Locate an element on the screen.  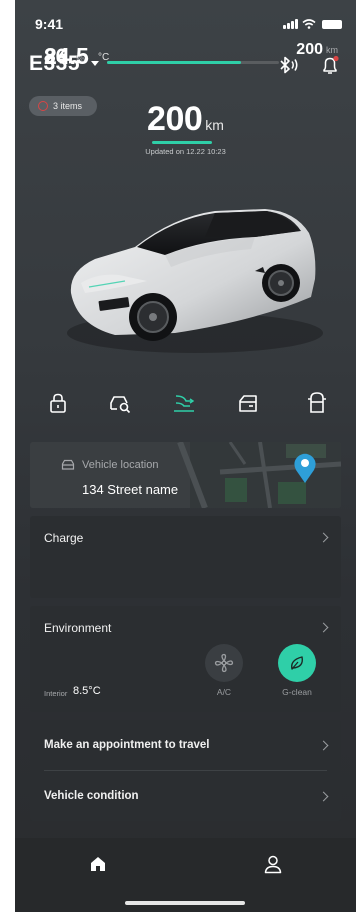
wifi-icon is located at coordinates (309, 24).